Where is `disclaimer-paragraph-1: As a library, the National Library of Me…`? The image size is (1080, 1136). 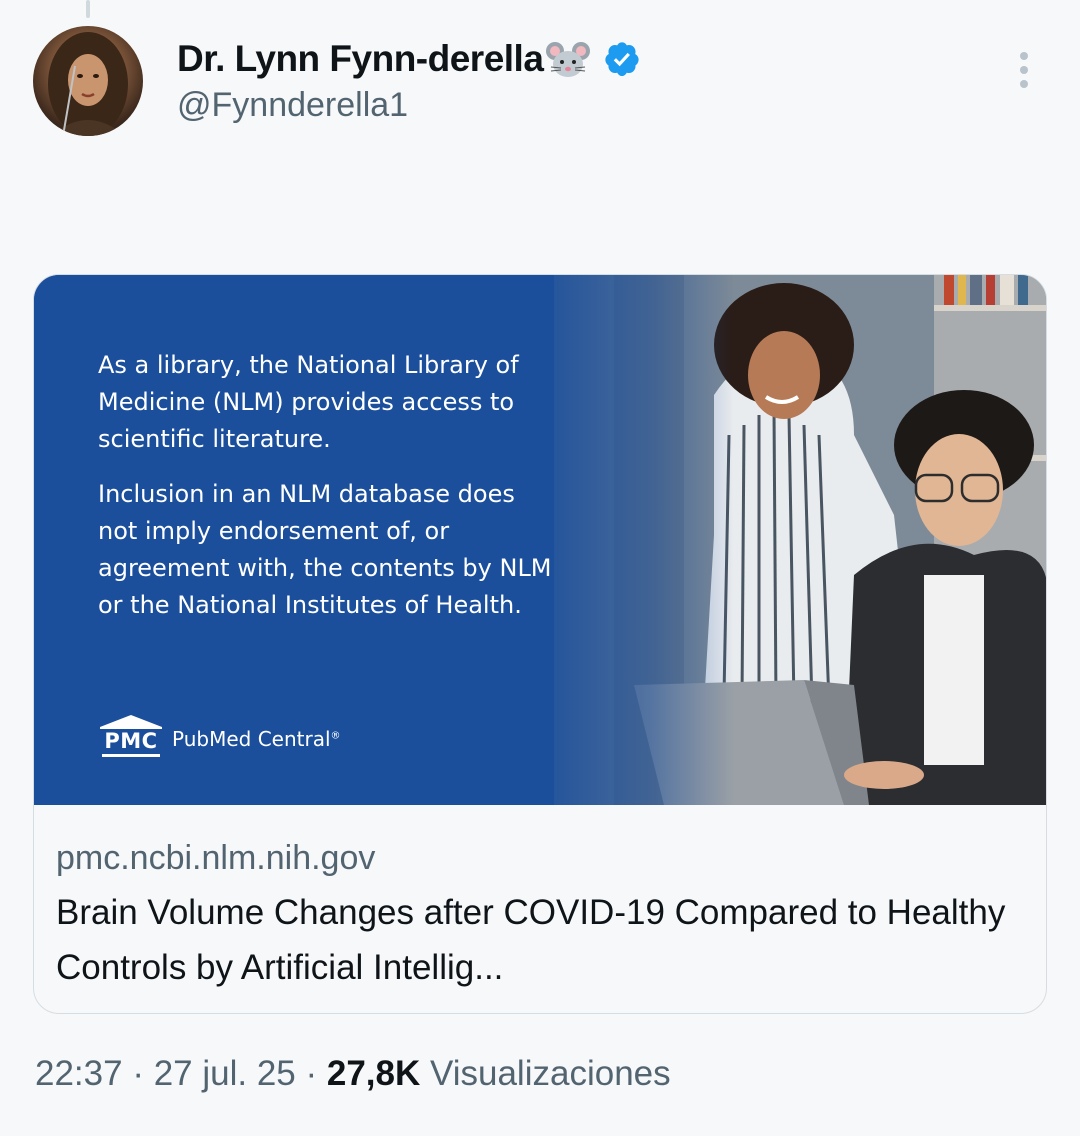
disclaimer-paragraph-1: As a library, the National Library of Me… is located at coordinates (308, 402).